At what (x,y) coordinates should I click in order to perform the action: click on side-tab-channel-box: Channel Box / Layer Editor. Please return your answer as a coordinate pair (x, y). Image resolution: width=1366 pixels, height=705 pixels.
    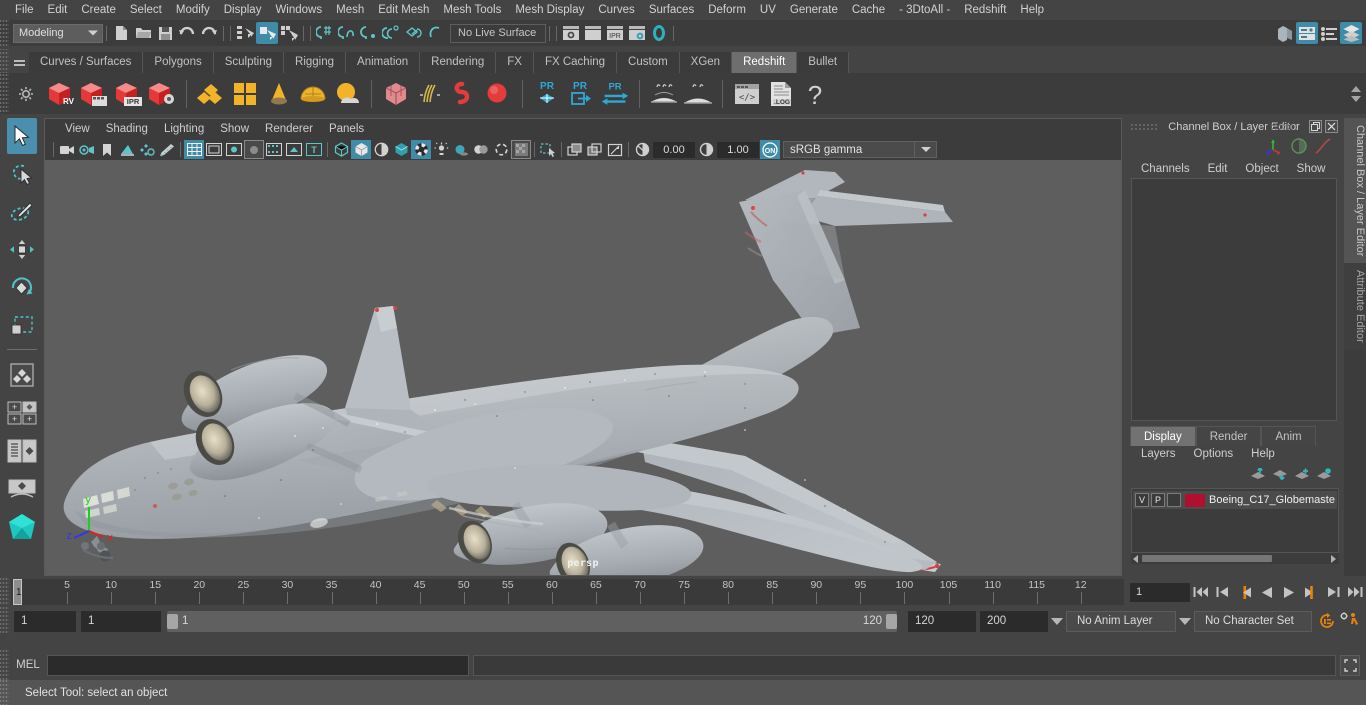
    Looking at the image, I should click on (1355, 191).